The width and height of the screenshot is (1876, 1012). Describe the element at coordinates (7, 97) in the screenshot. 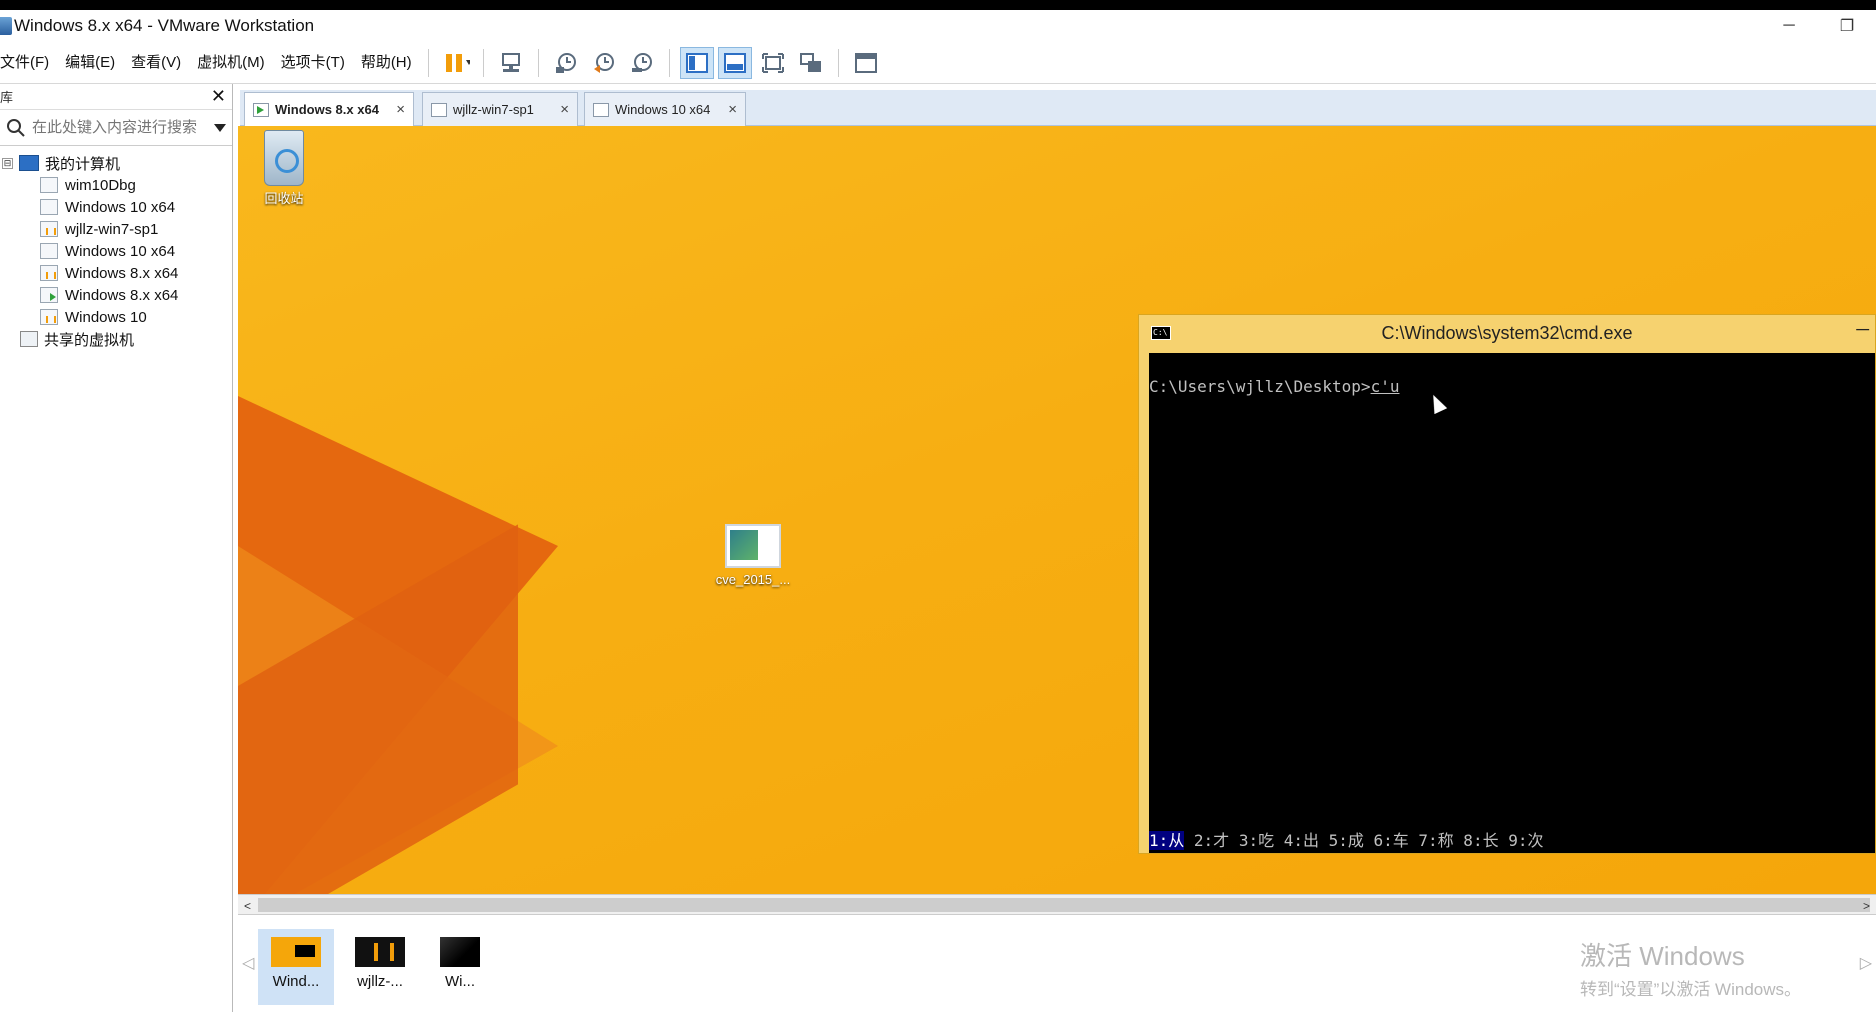

I see `library-title: 库` at that location.